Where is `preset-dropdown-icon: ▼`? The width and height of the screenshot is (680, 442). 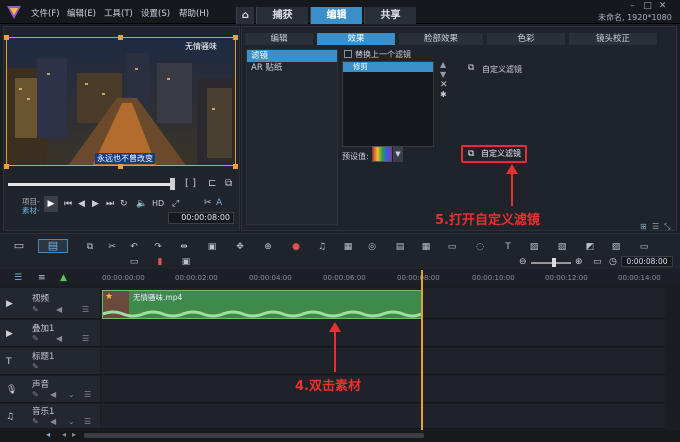
preset-dropdown-icon: ▼ is located at coordinates (398, 154).